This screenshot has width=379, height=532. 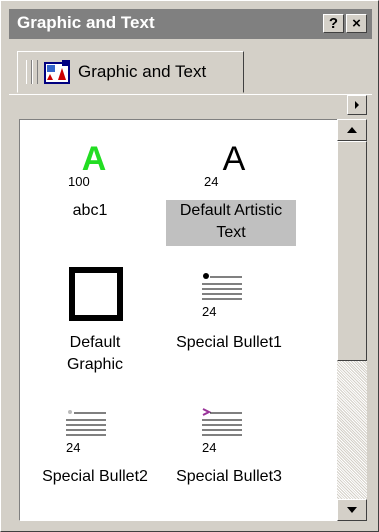 I want to click on scroll-up-button, so click(x=352, y=130).